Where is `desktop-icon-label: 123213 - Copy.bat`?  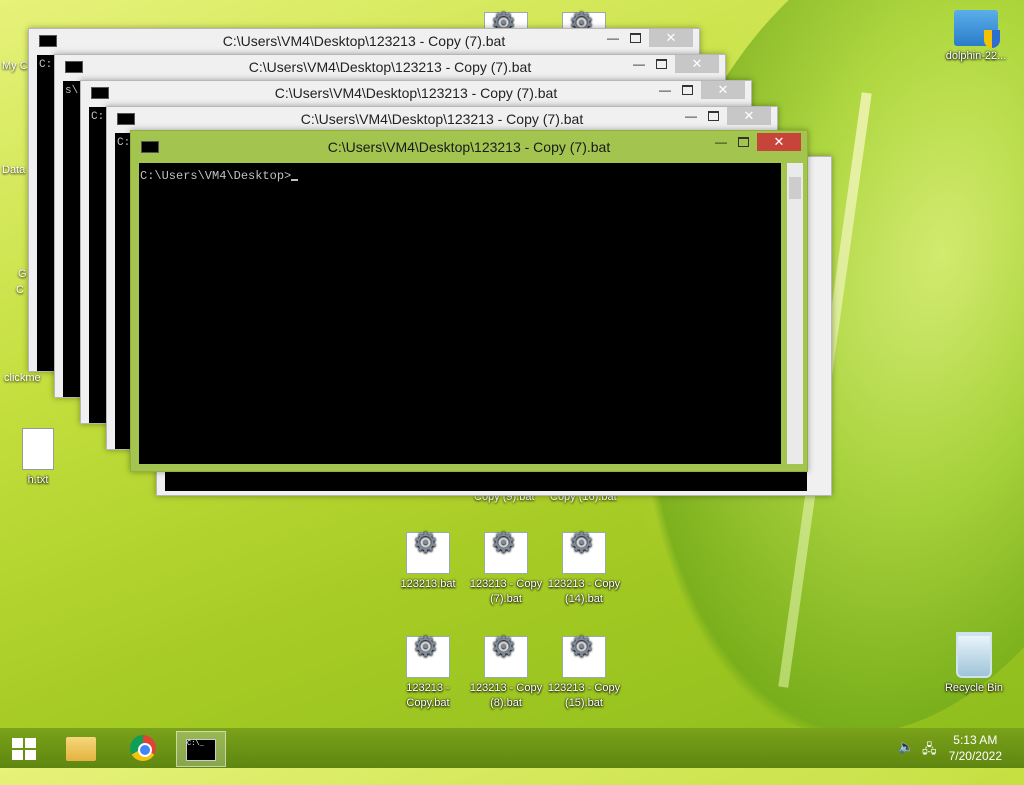 desktop-icon-label: 123213 - Copy.bat is located at coordinates (428, 695).